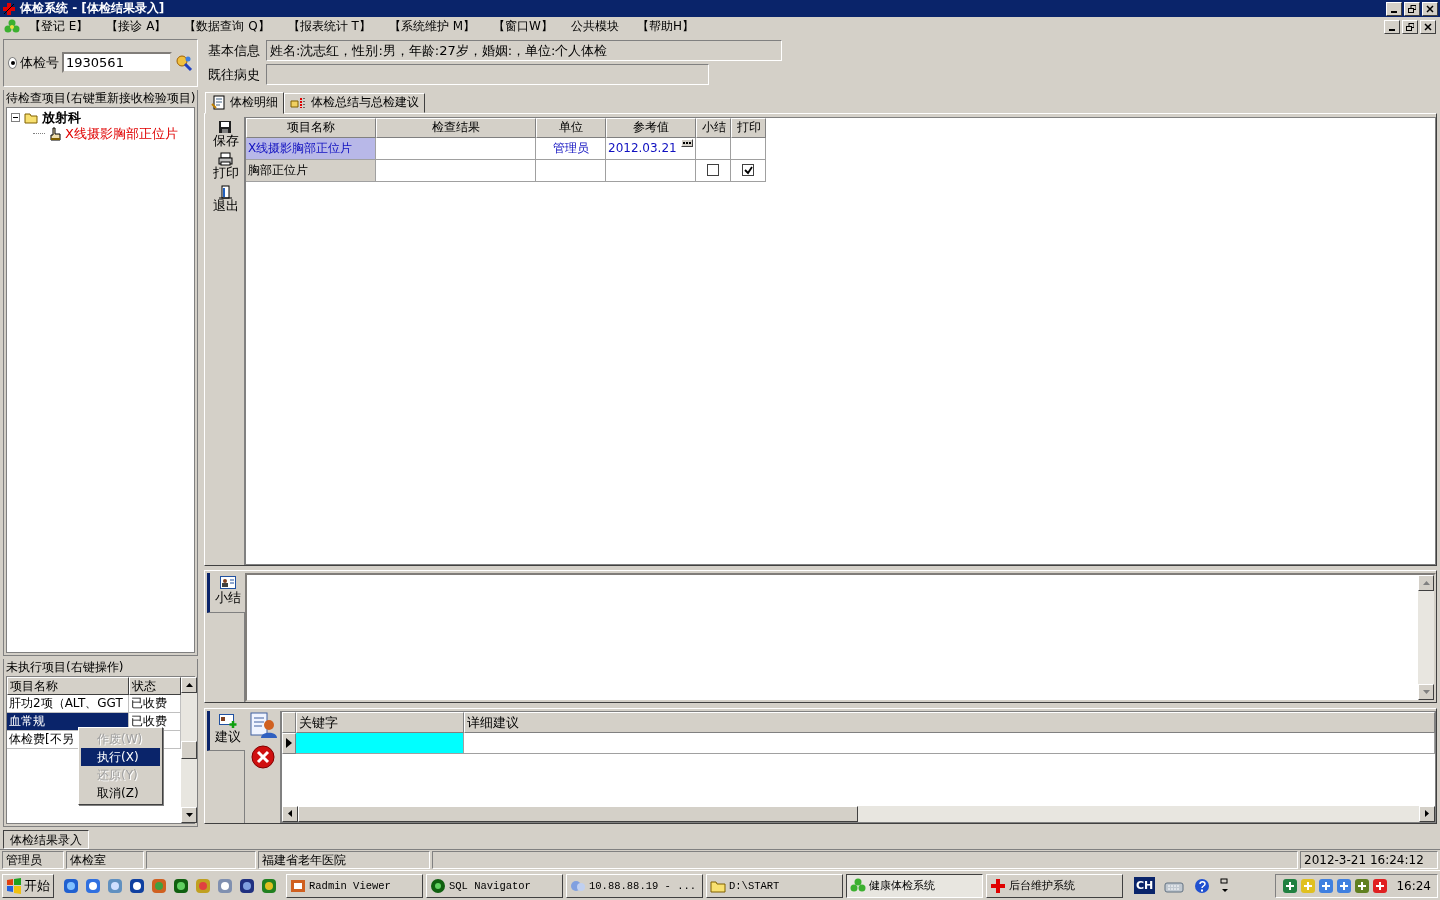 Image resolution: width=1440 pixels, height=900 pixels. I want to click on menu-item: 公共模块, so click(594, 27).